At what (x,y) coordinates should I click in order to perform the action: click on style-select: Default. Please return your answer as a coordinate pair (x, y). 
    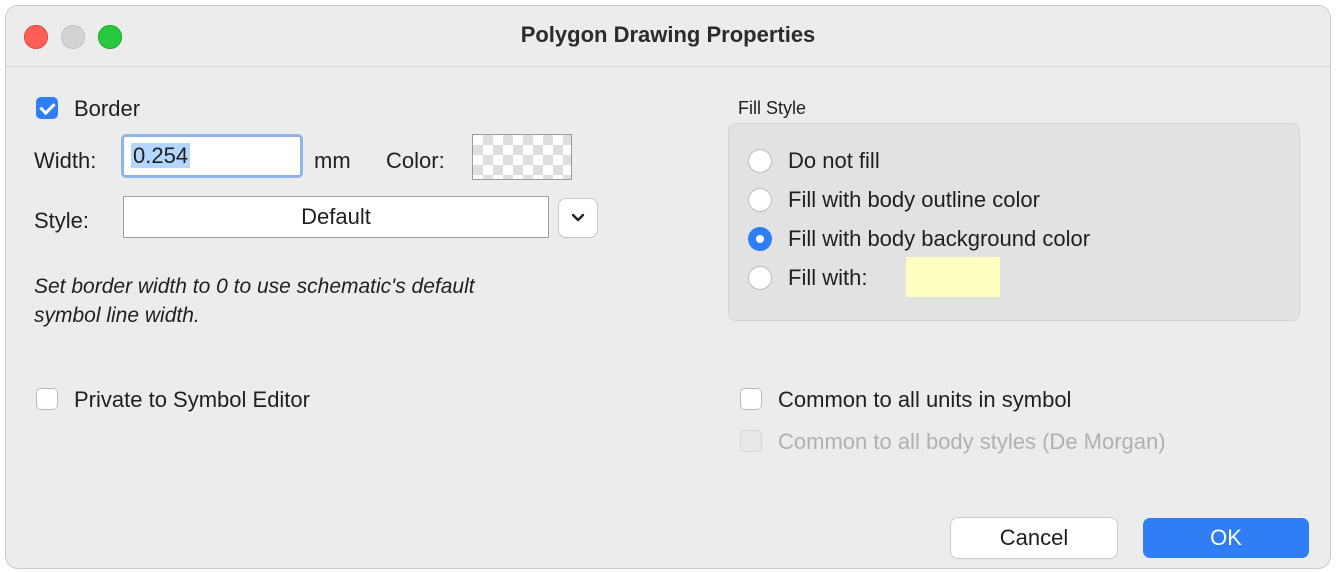
    Looking at the image, I should click on (336, 217).